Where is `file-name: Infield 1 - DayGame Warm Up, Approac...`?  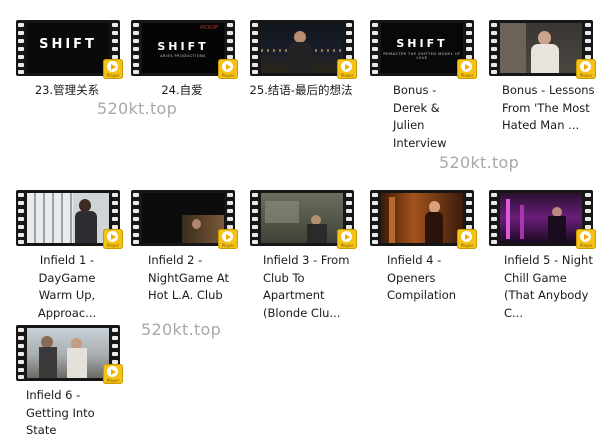
file-name: Infield 1 - DayGame Warm Up, Approac... is located at coordinates (67, 286).